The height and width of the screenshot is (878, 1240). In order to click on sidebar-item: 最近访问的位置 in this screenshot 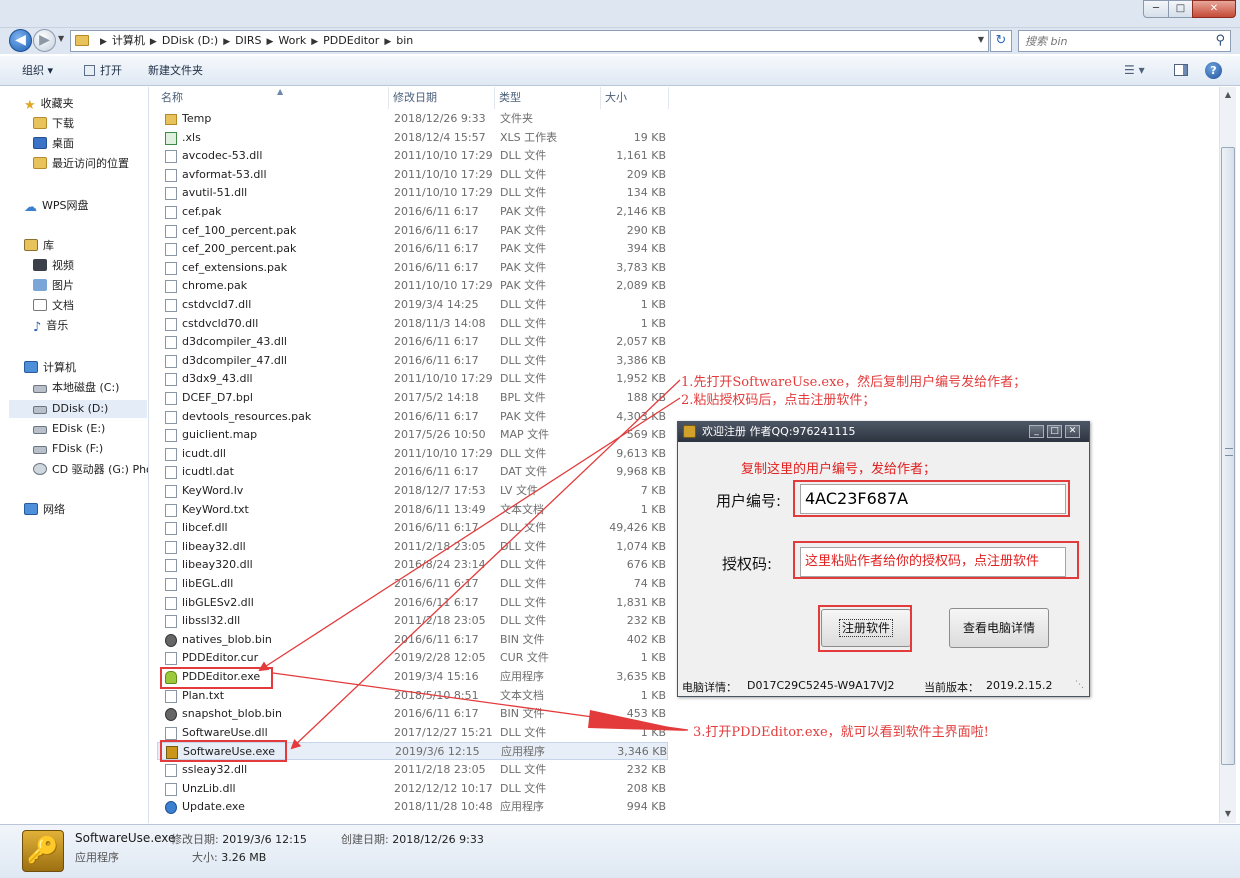, I will do `click(81, 164)`.